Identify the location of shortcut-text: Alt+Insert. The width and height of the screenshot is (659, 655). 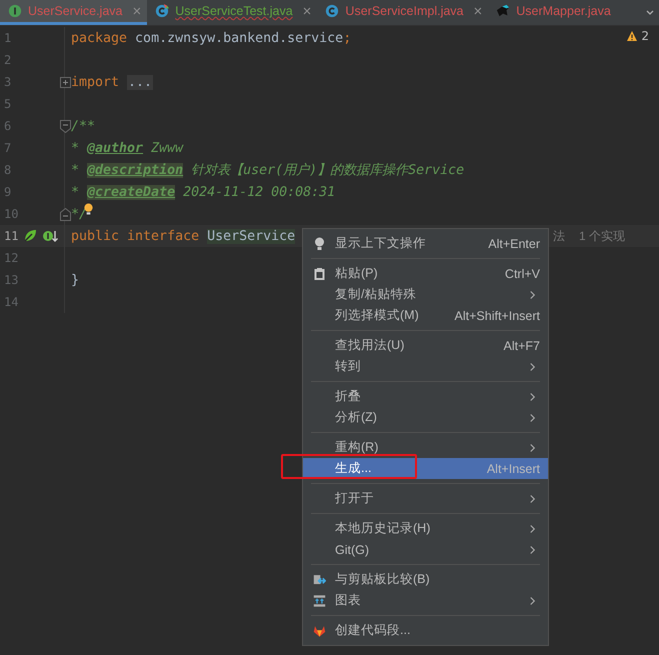
(513, 469).